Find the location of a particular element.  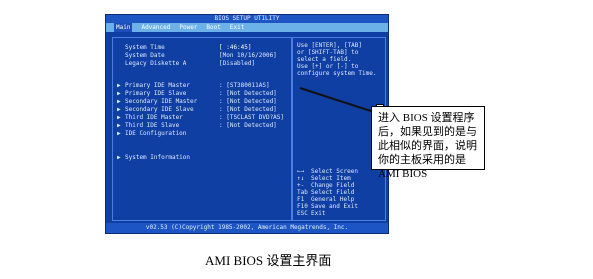

key-f10: F10 is located at coordinates (302, 206).